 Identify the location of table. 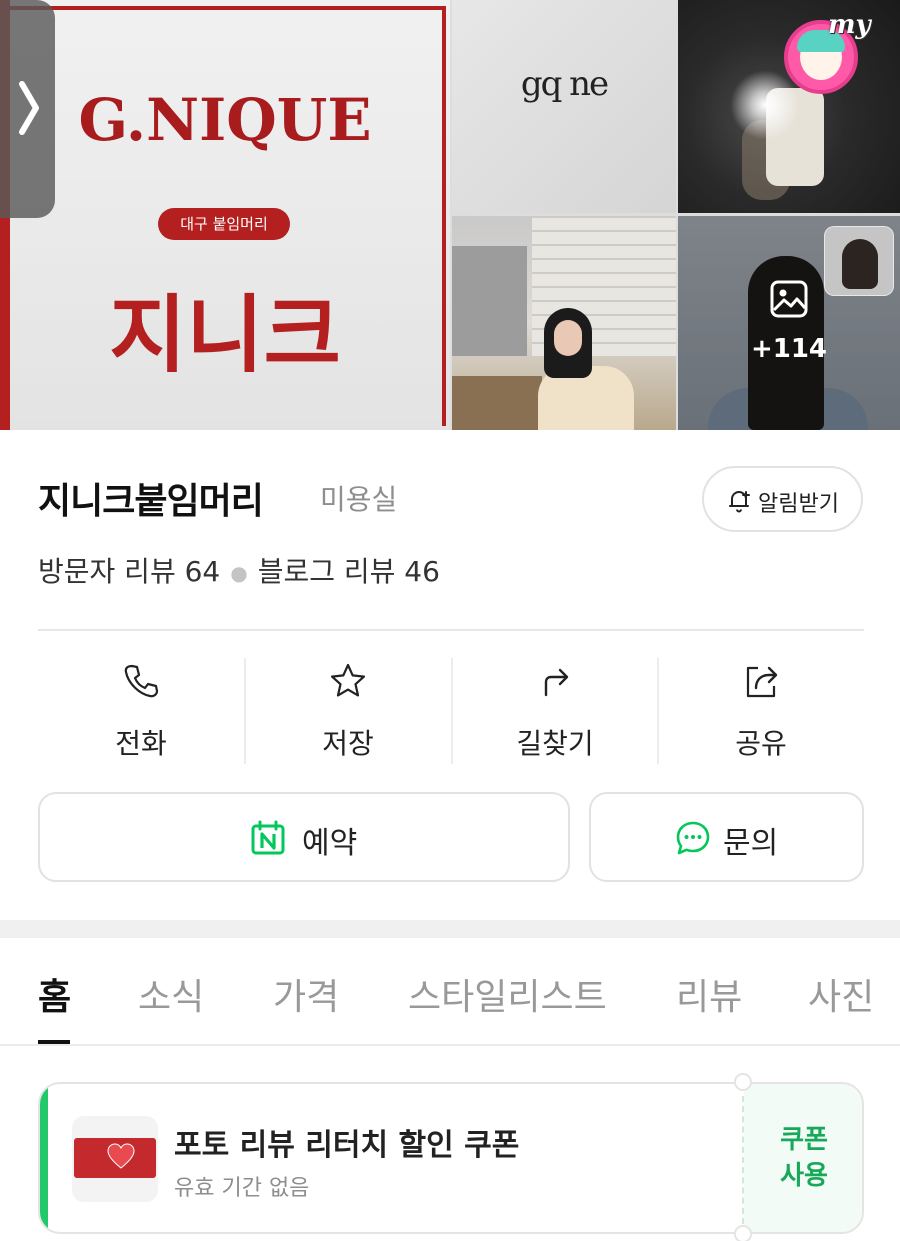
(497, 403).